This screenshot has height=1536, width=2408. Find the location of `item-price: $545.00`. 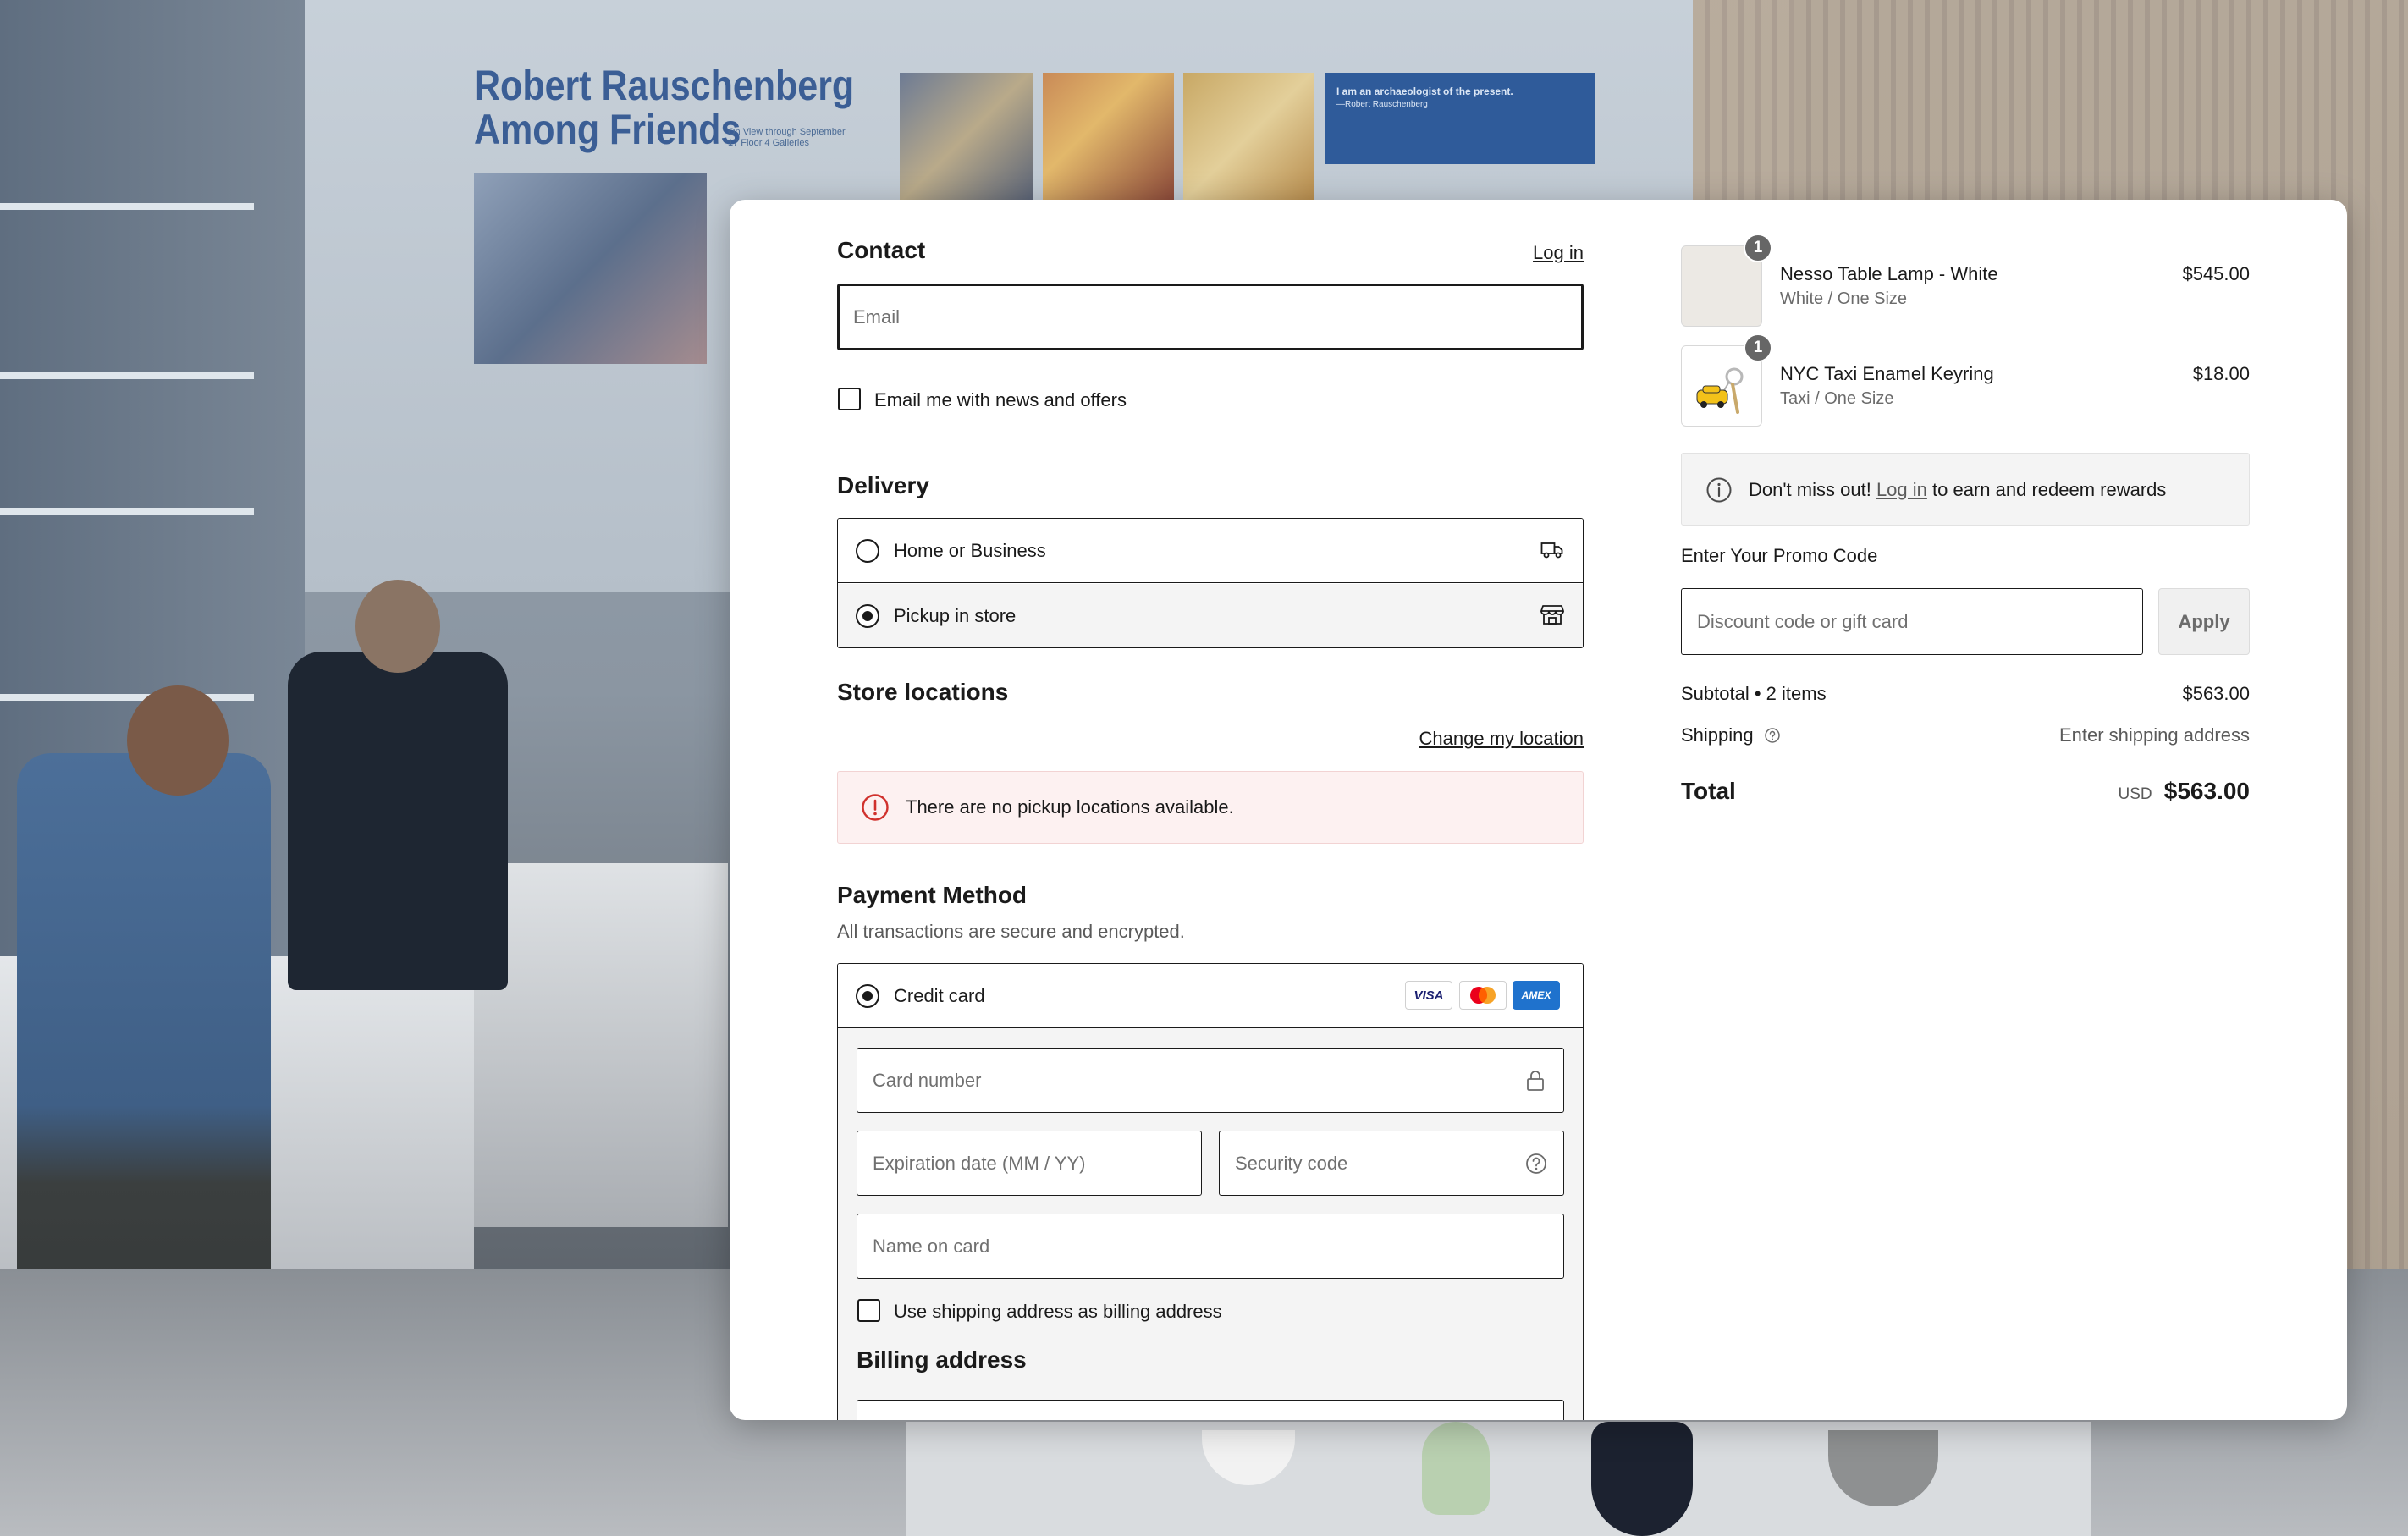

item-price: $545.00 is located at coordinates (2216, 273).